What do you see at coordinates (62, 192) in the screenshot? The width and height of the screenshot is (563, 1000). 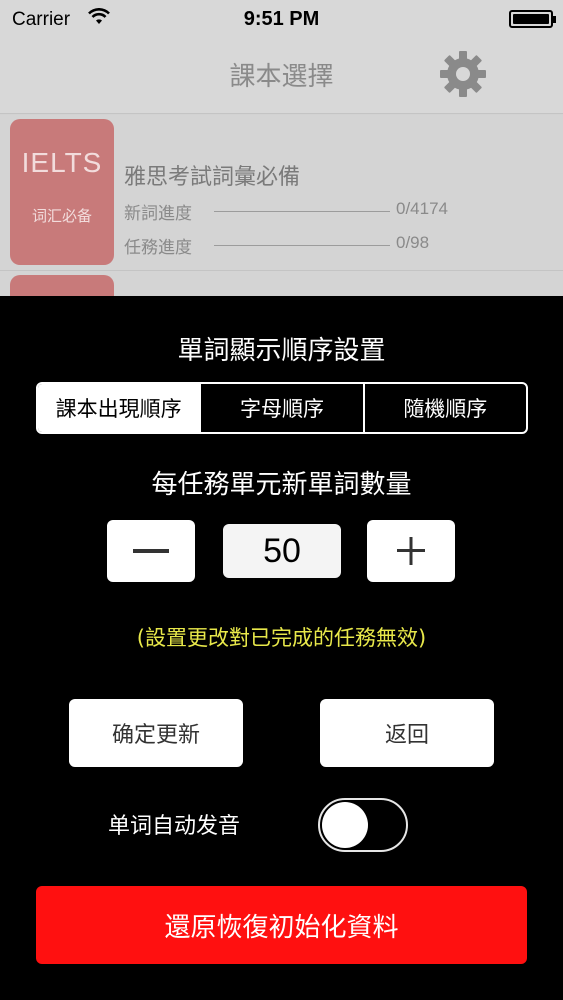 I see `book-cover: IELTS 词汇必备` at bounding box center [62, 192].